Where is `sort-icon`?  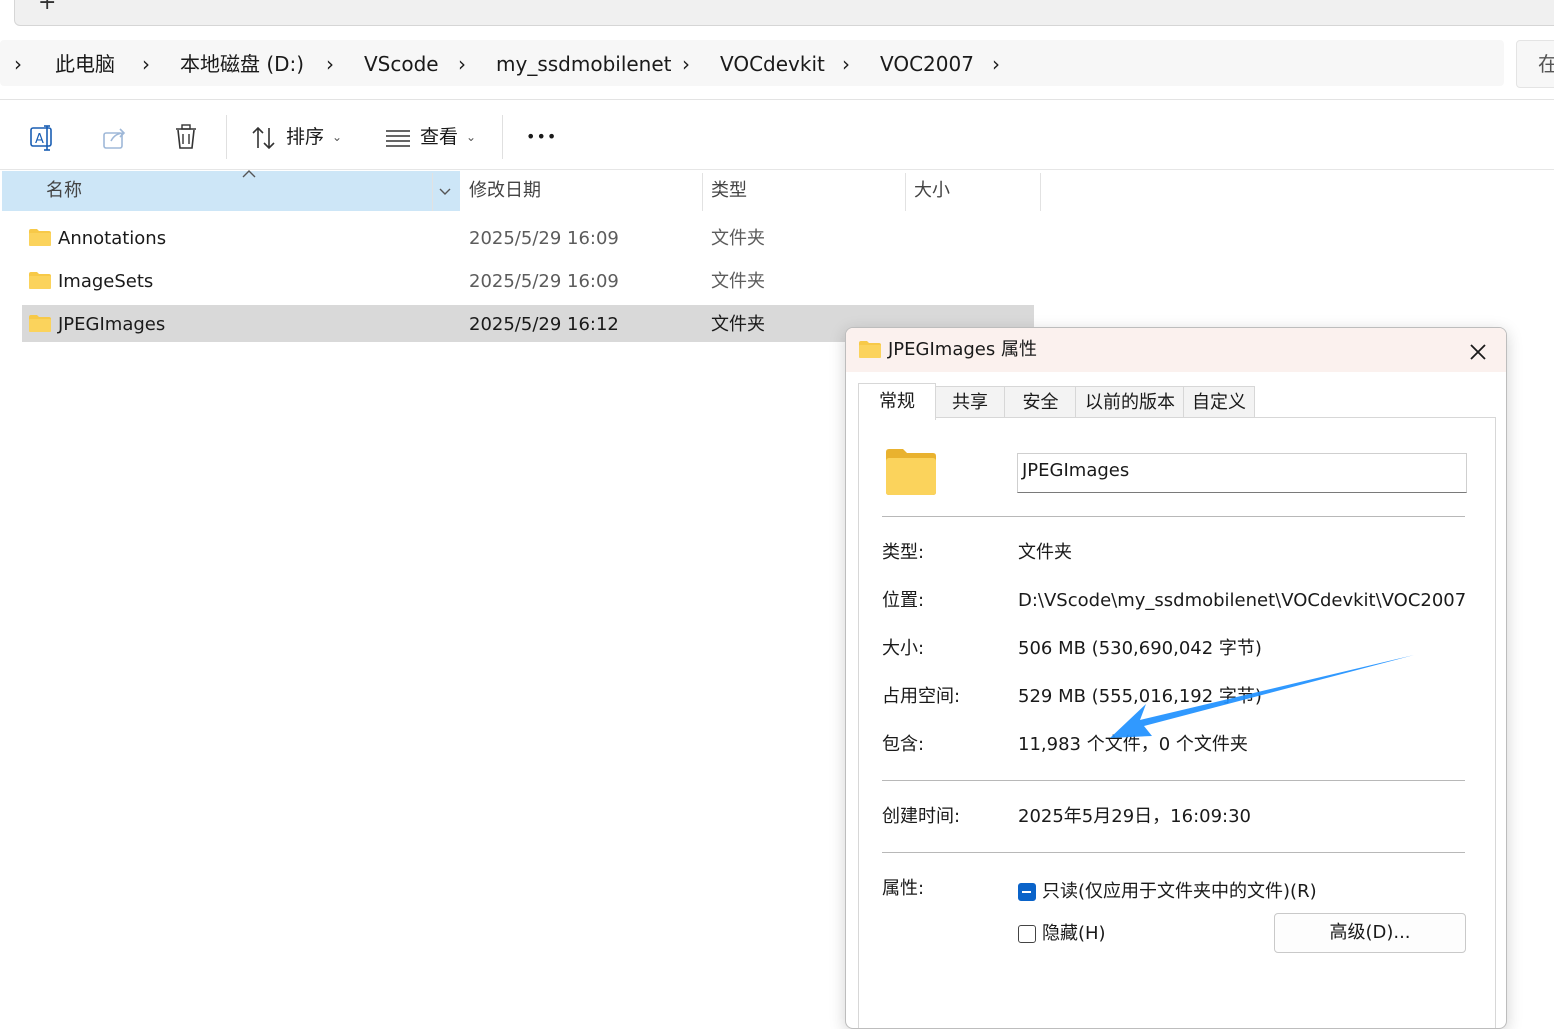 sort-icon is located at coordinates (264, 138).